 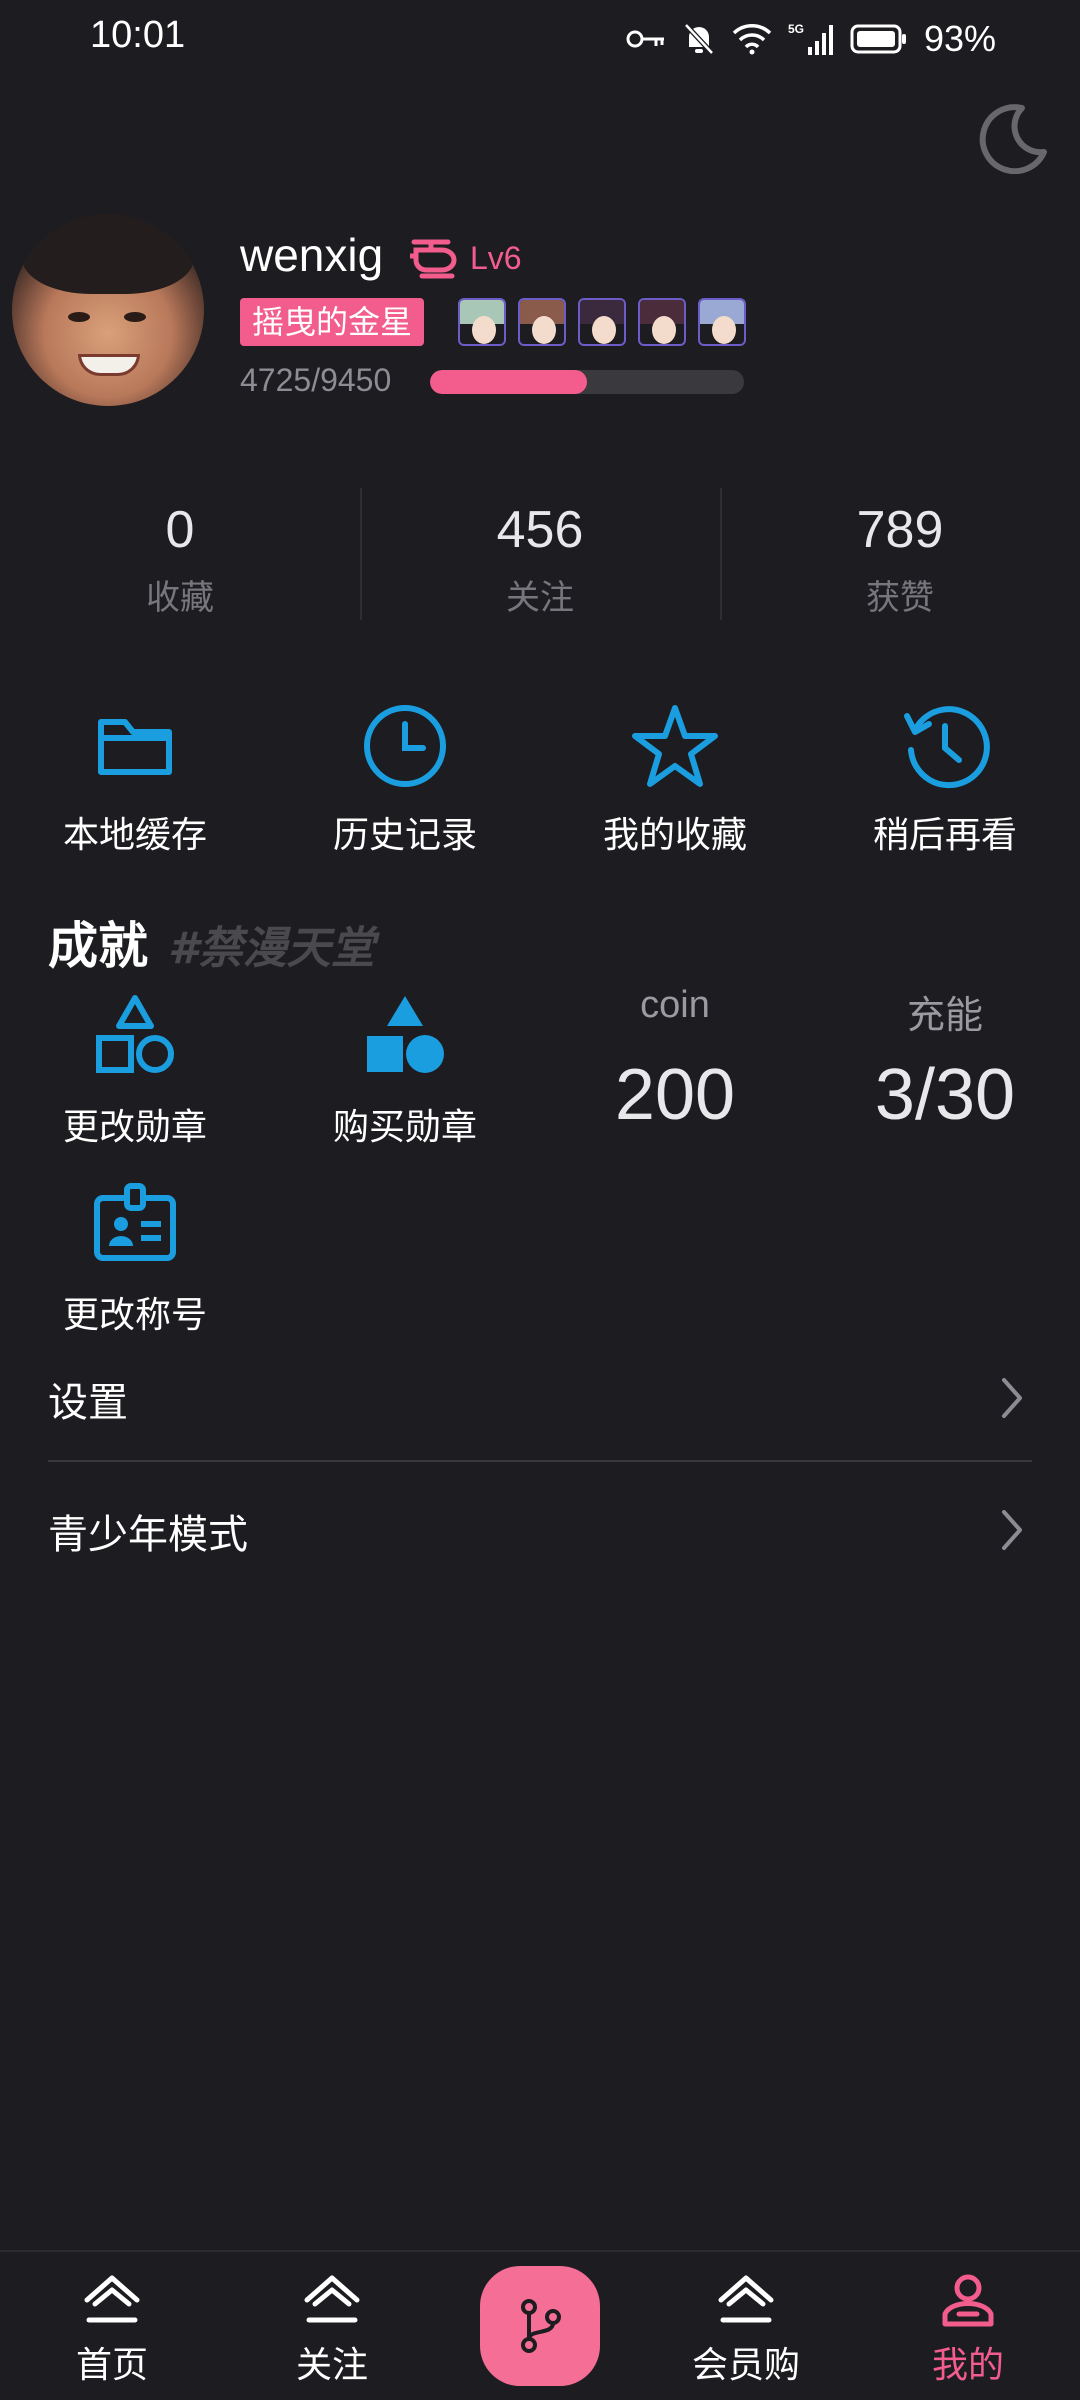 What do you see at coordinates (134, 835) in the screenshot?
I see `quick-label: 本地缓存` at bounding box center [134, 835].